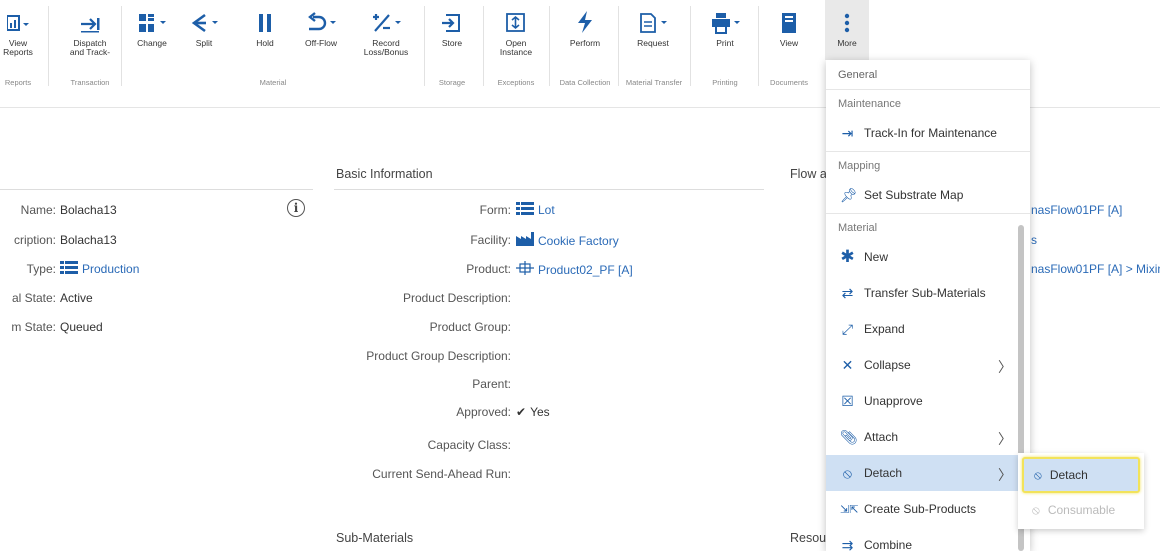 The height and width of the screenshot is (551, 1160). I want to click on info-icon: i, so click(296, 208).